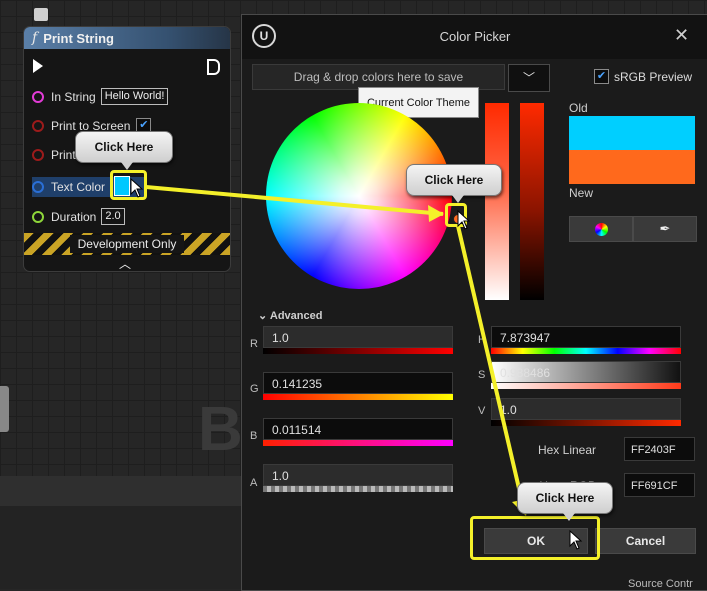 The height and width of the screenshot is (591, 707). I want to click on dialog-title: Color Picker, so click(475, 36).